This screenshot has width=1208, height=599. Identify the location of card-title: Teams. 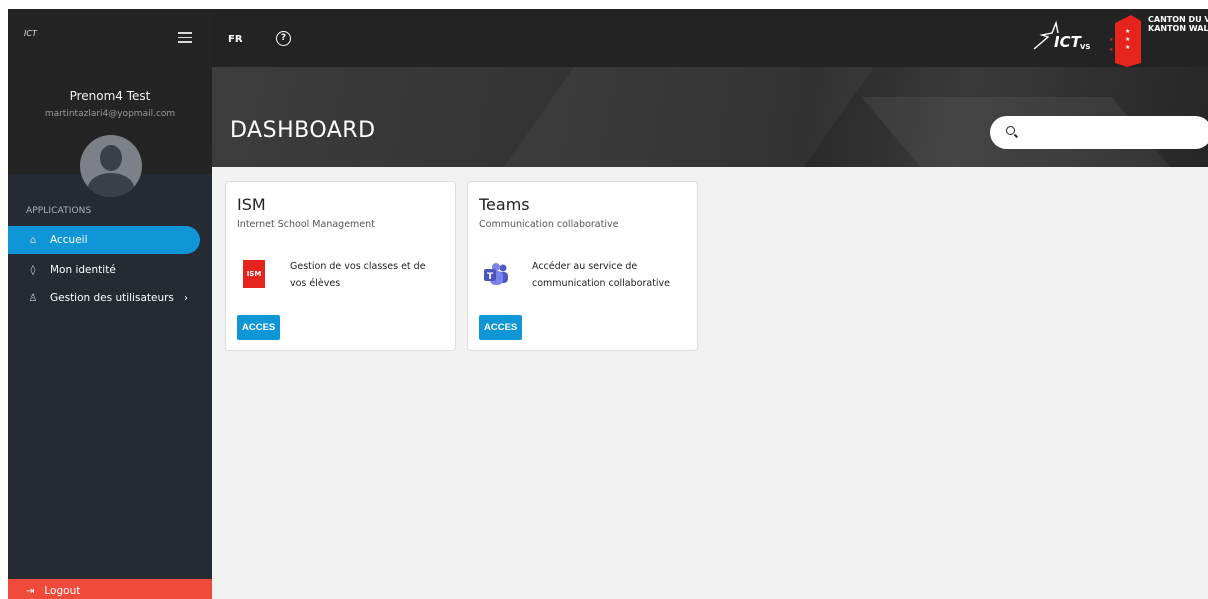
(504, 204).